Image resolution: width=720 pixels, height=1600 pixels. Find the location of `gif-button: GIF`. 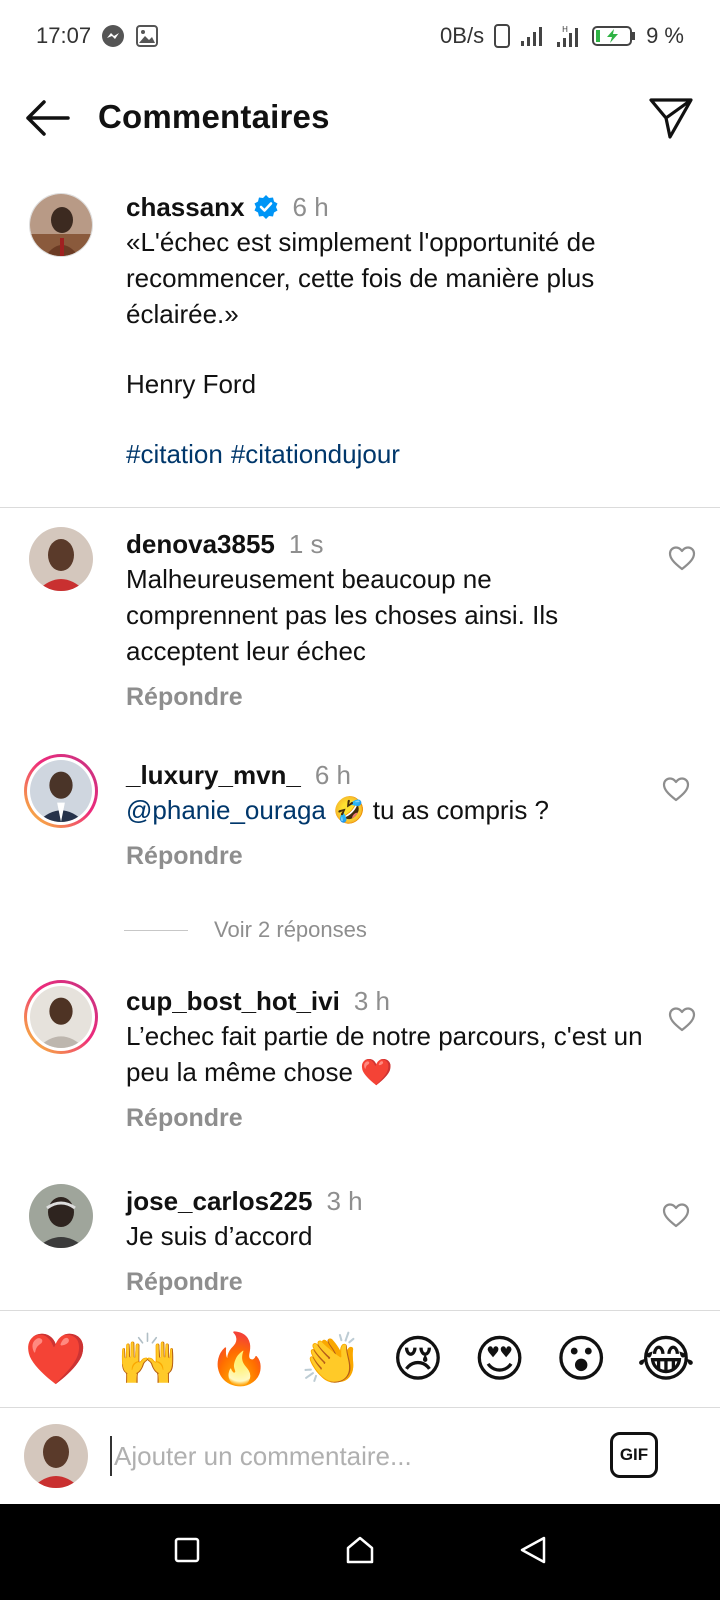

gif-button: GIF is located at coordinates (634, 1455).